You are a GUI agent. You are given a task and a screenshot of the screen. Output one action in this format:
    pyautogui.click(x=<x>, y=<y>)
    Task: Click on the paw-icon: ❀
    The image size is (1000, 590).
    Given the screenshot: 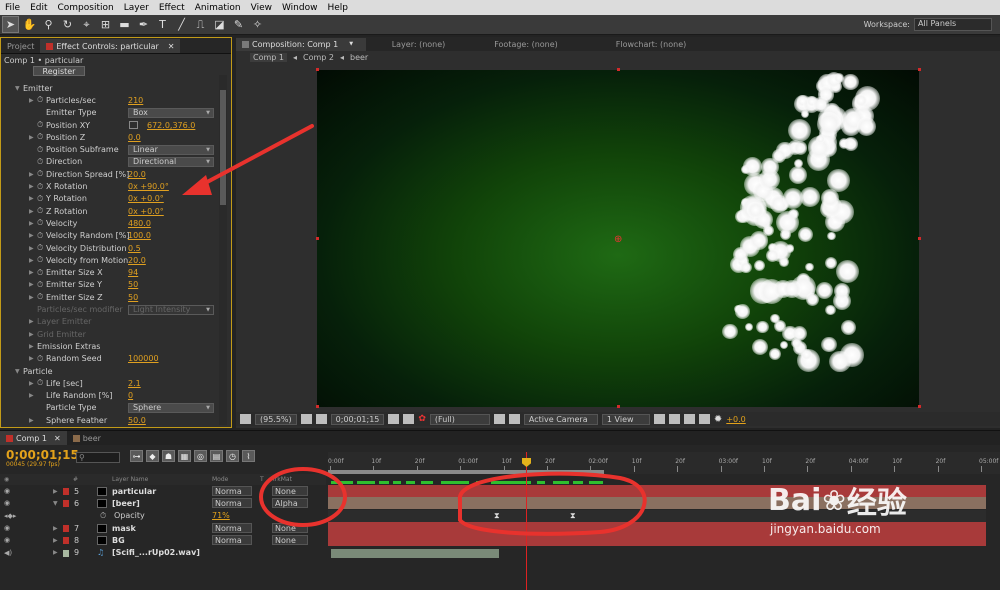 What is the action you would take?
    pyautogui.click(x=834, y=500)
    